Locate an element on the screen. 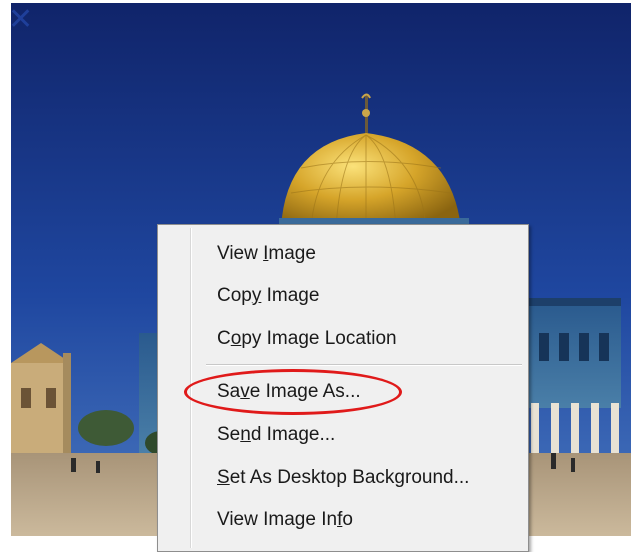  menu-item-label: C is located at coordinates (224, 338).